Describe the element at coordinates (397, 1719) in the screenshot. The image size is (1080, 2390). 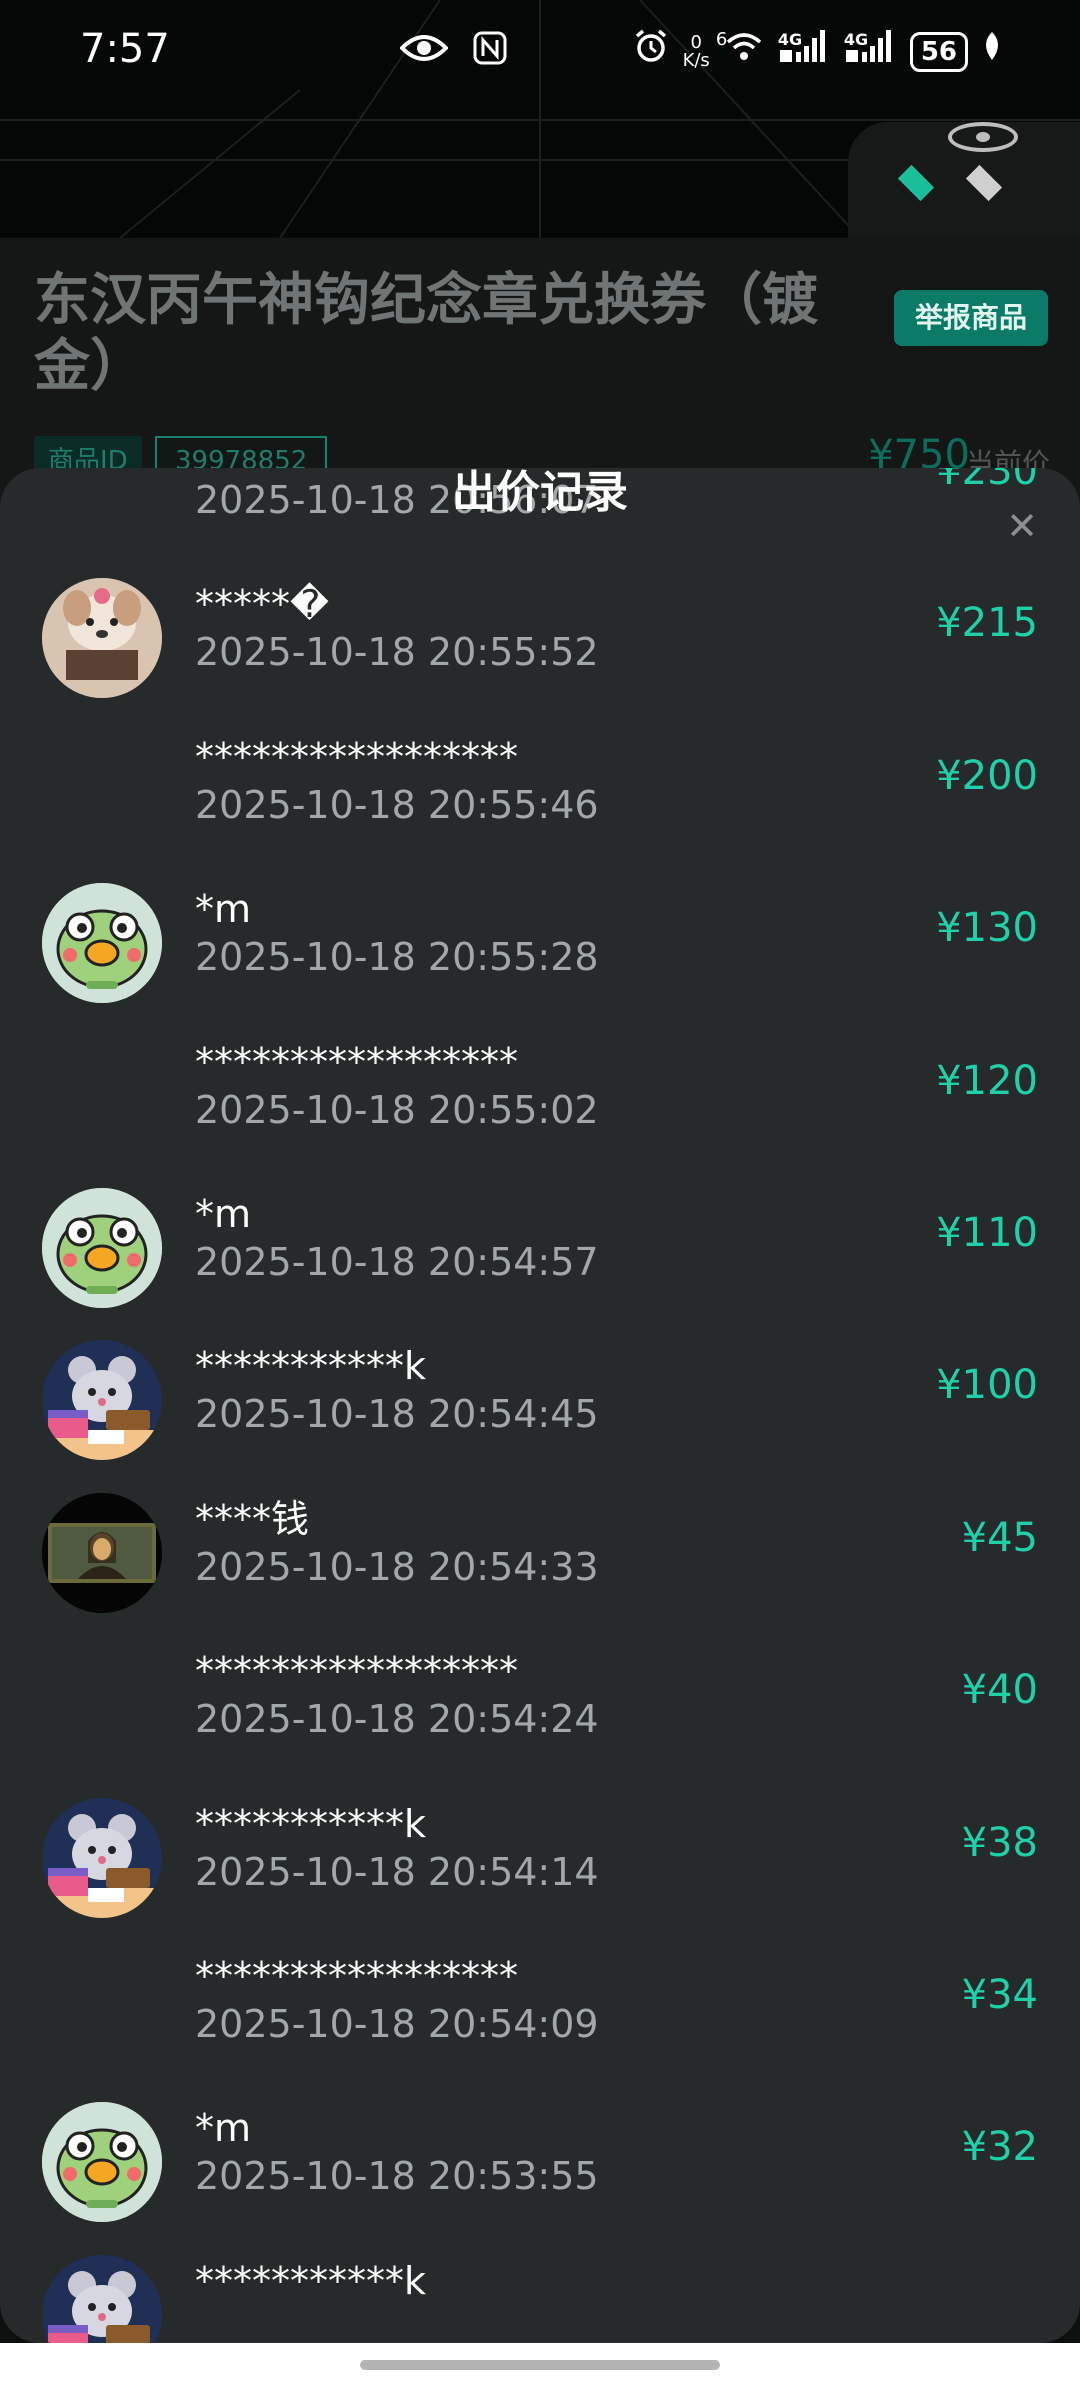
I see `bid-time: 2025-10-18 20:54:24` at that location.